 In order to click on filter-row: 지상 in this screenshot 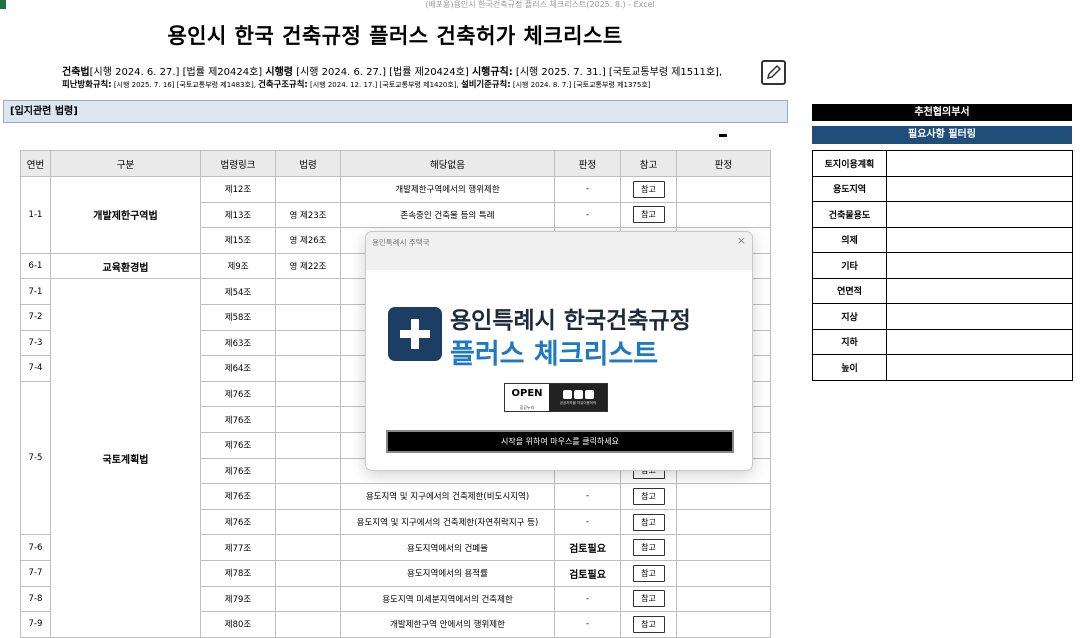, I will do `click(942, 316)`.